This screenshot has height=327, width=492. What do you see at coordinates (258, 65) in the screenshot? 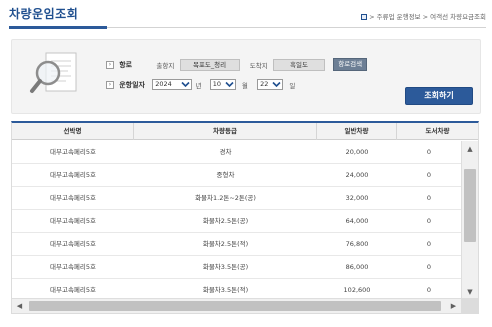
I see `arrival-label: 도착지` at bounding box center [258, 65].